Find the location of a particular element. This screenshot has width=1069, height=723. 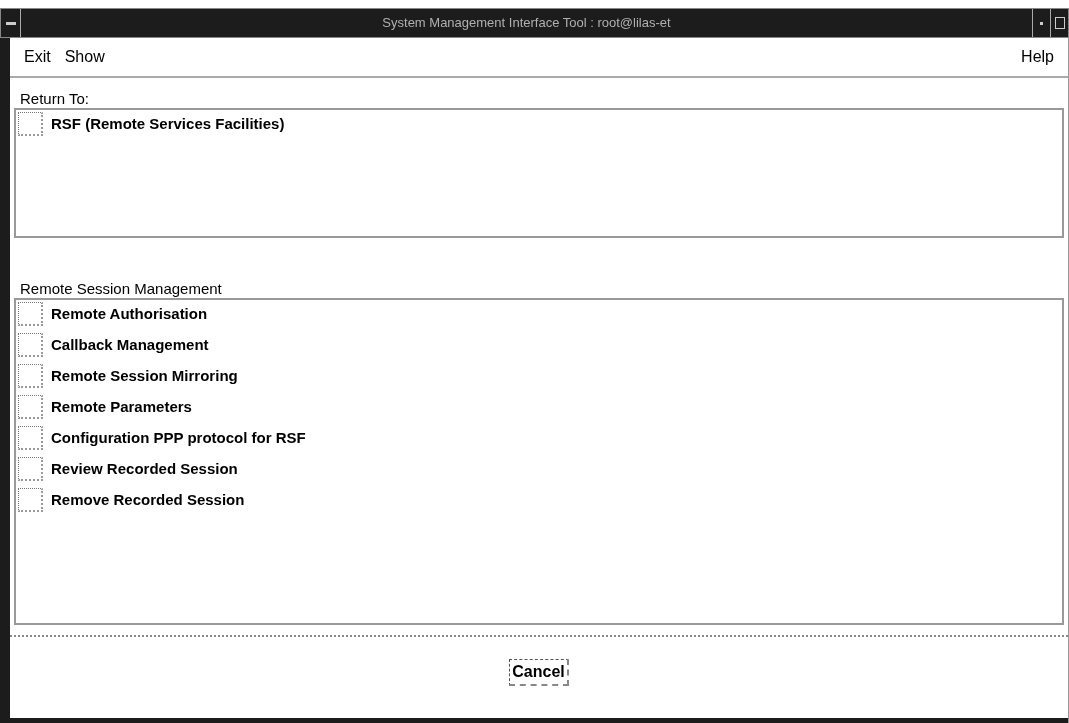

item-label: Remote Authorisation is located at coordinates (129, 313).